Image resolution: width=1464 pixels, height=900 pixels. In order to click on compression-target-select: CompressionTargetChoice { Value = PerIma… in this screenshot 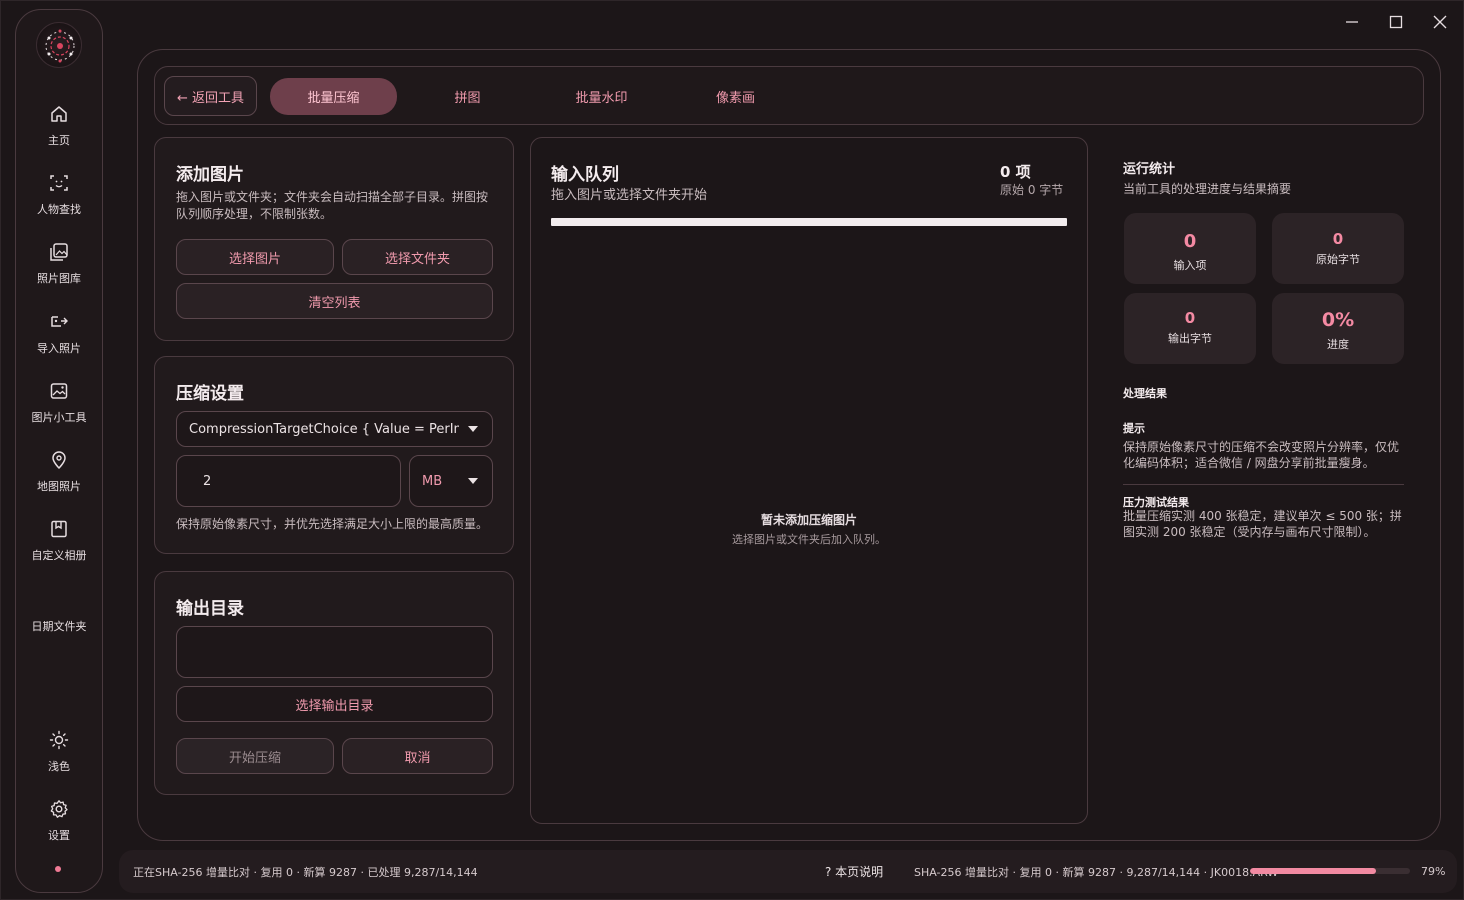, I will do `click(334, 429)`.